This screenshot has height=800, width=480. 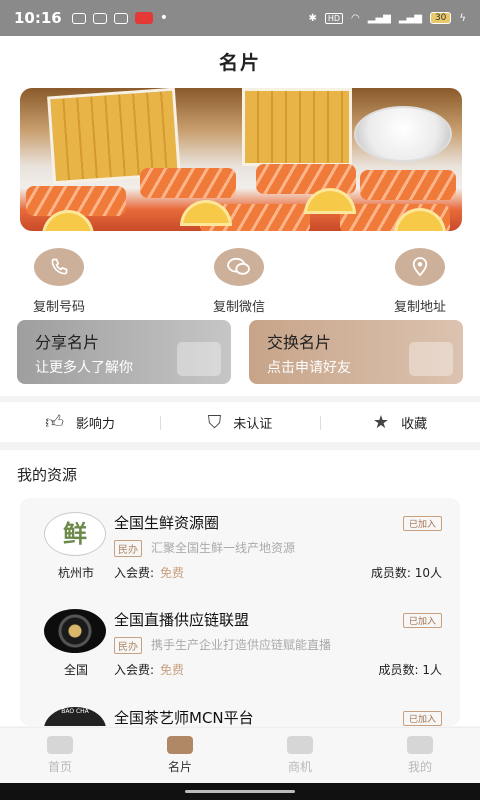 I want to click on card-actions: 分享名片 让更多人了解你 交换名片 点击申请好友, so click(x=240, y=352).